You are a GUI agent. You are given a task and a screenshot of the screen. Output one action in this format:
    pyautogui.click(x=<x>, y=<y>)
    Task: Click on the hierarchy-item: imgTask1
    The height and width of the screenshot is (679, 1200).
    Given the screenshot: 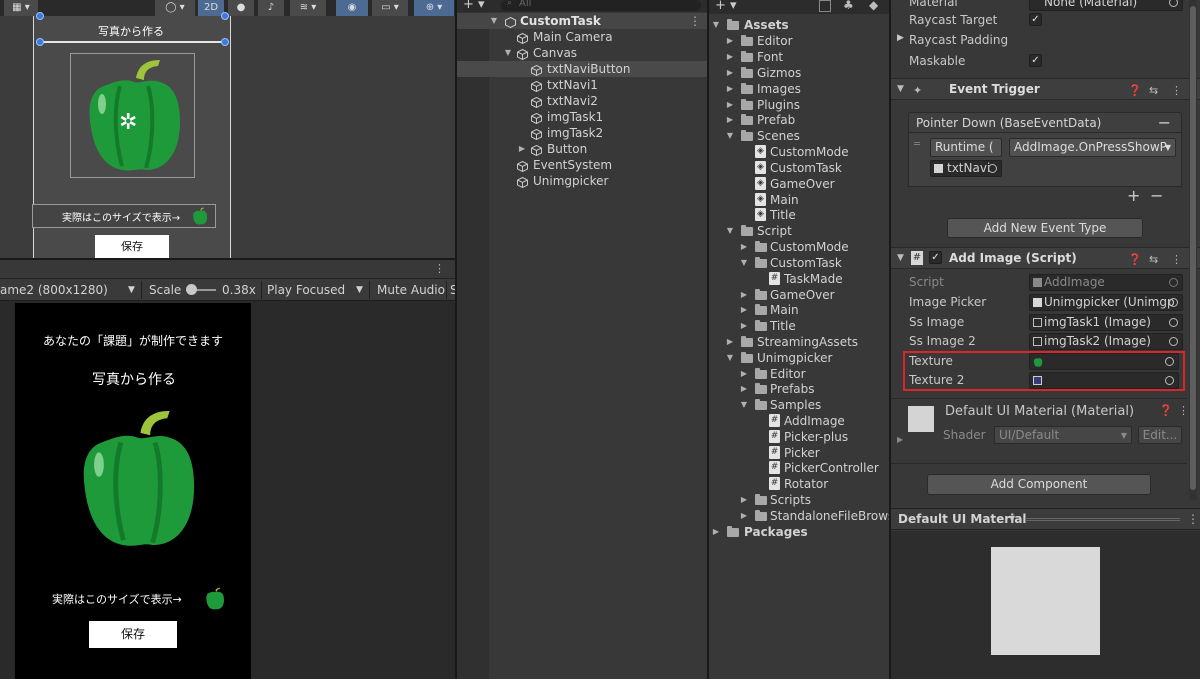 What is the action you would take?
    pyautogui.click(x=582, y=117)
    